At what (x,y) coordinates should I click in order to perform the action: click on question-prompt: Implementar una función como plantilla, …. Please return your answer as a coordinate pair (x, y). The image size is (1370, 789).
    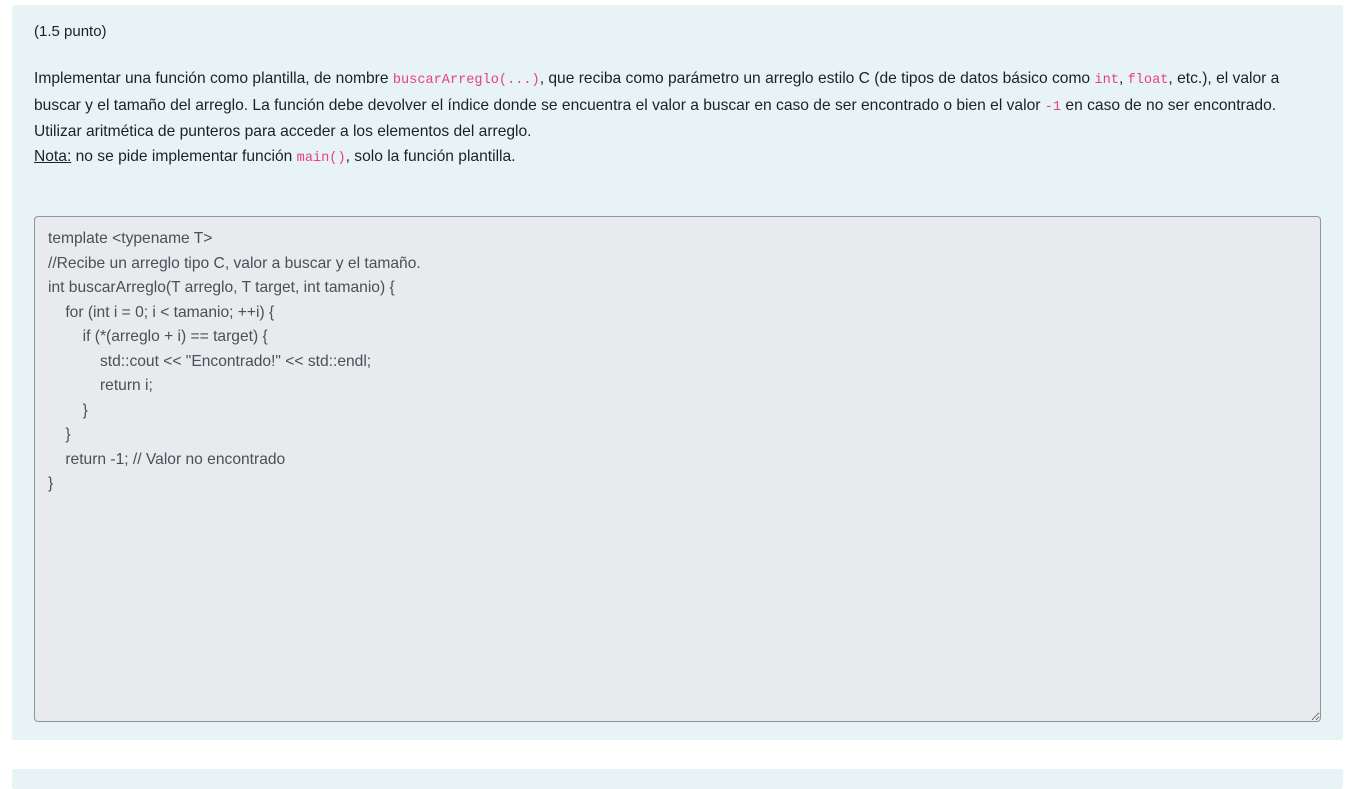
    Looking at the image, I should click on (679, 119).